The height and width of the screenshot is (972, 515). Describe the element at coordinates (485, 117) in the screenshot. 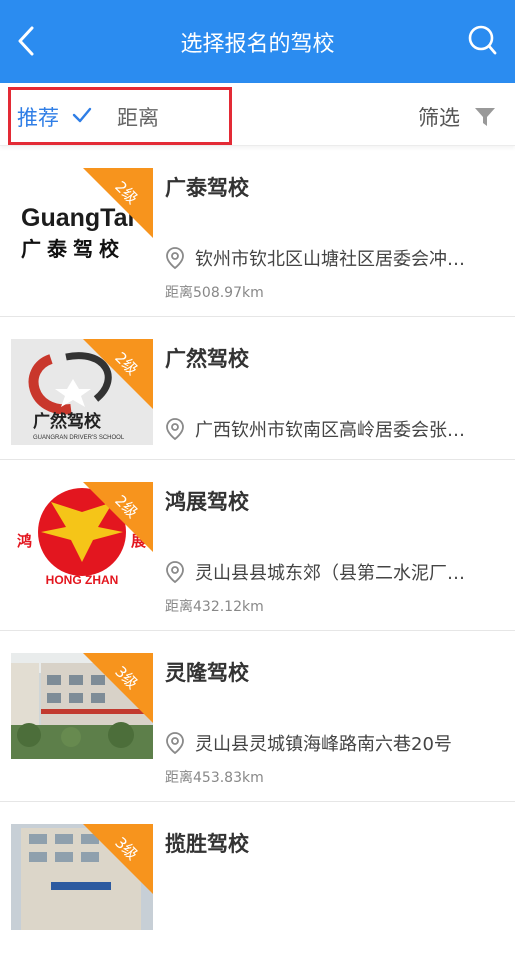

I see `funnel-icon` at that location.